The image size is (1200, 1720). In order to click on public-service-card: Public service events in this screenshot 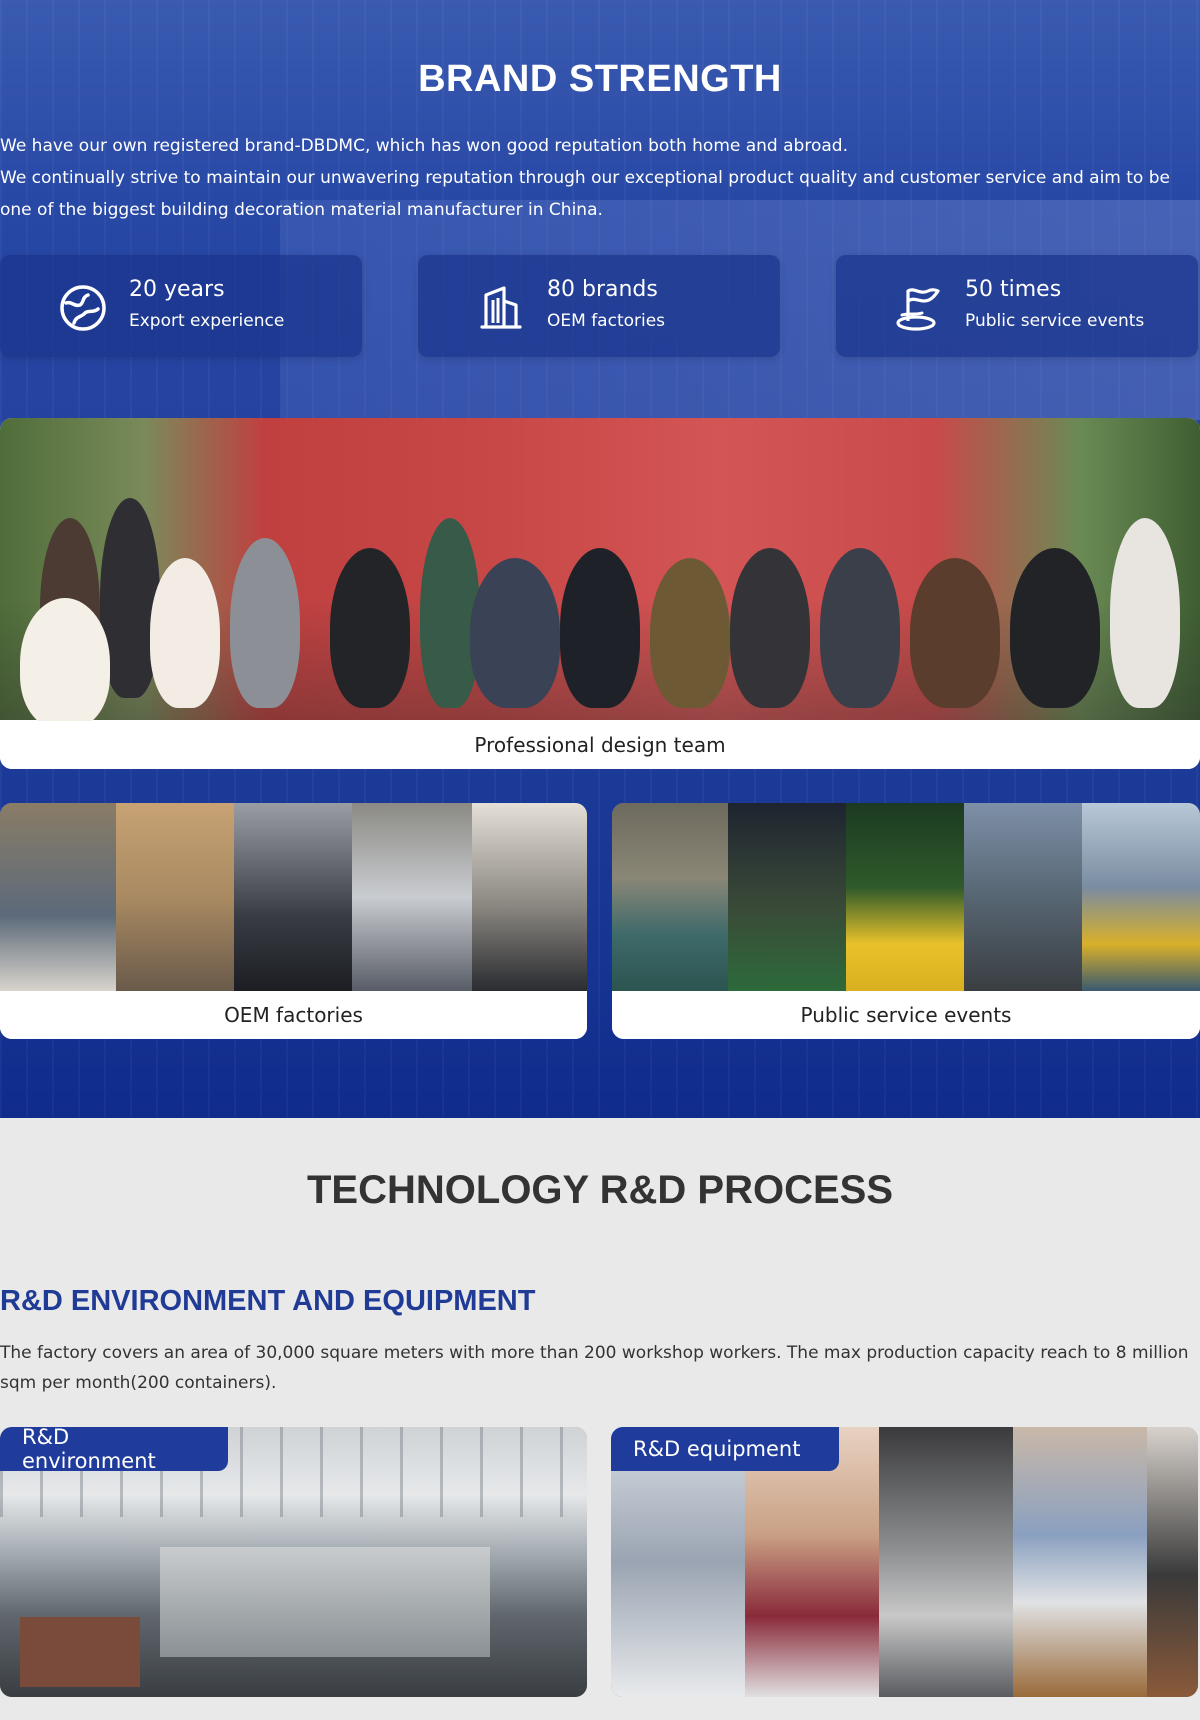, I will do `click(906, 921)`.